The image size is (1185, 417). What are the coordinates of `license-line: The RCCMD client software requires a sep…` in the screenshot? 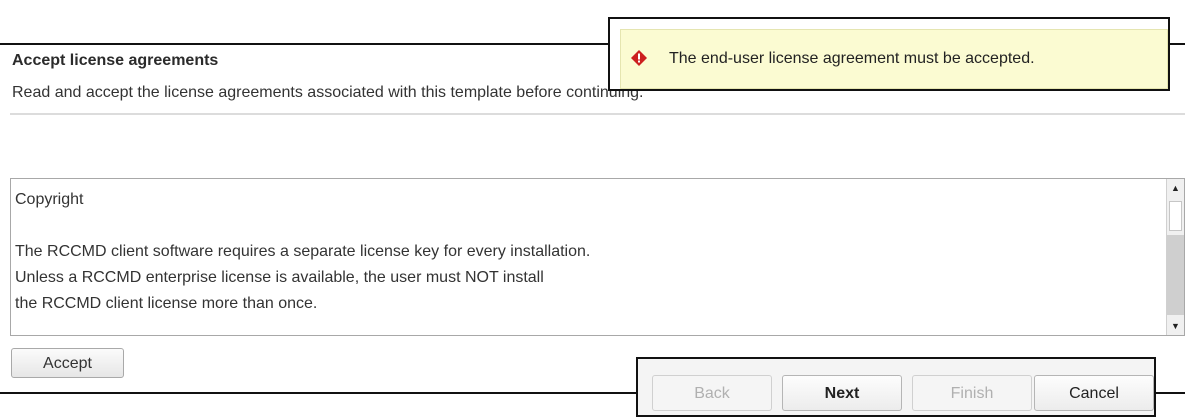 It's located at (303, 251).